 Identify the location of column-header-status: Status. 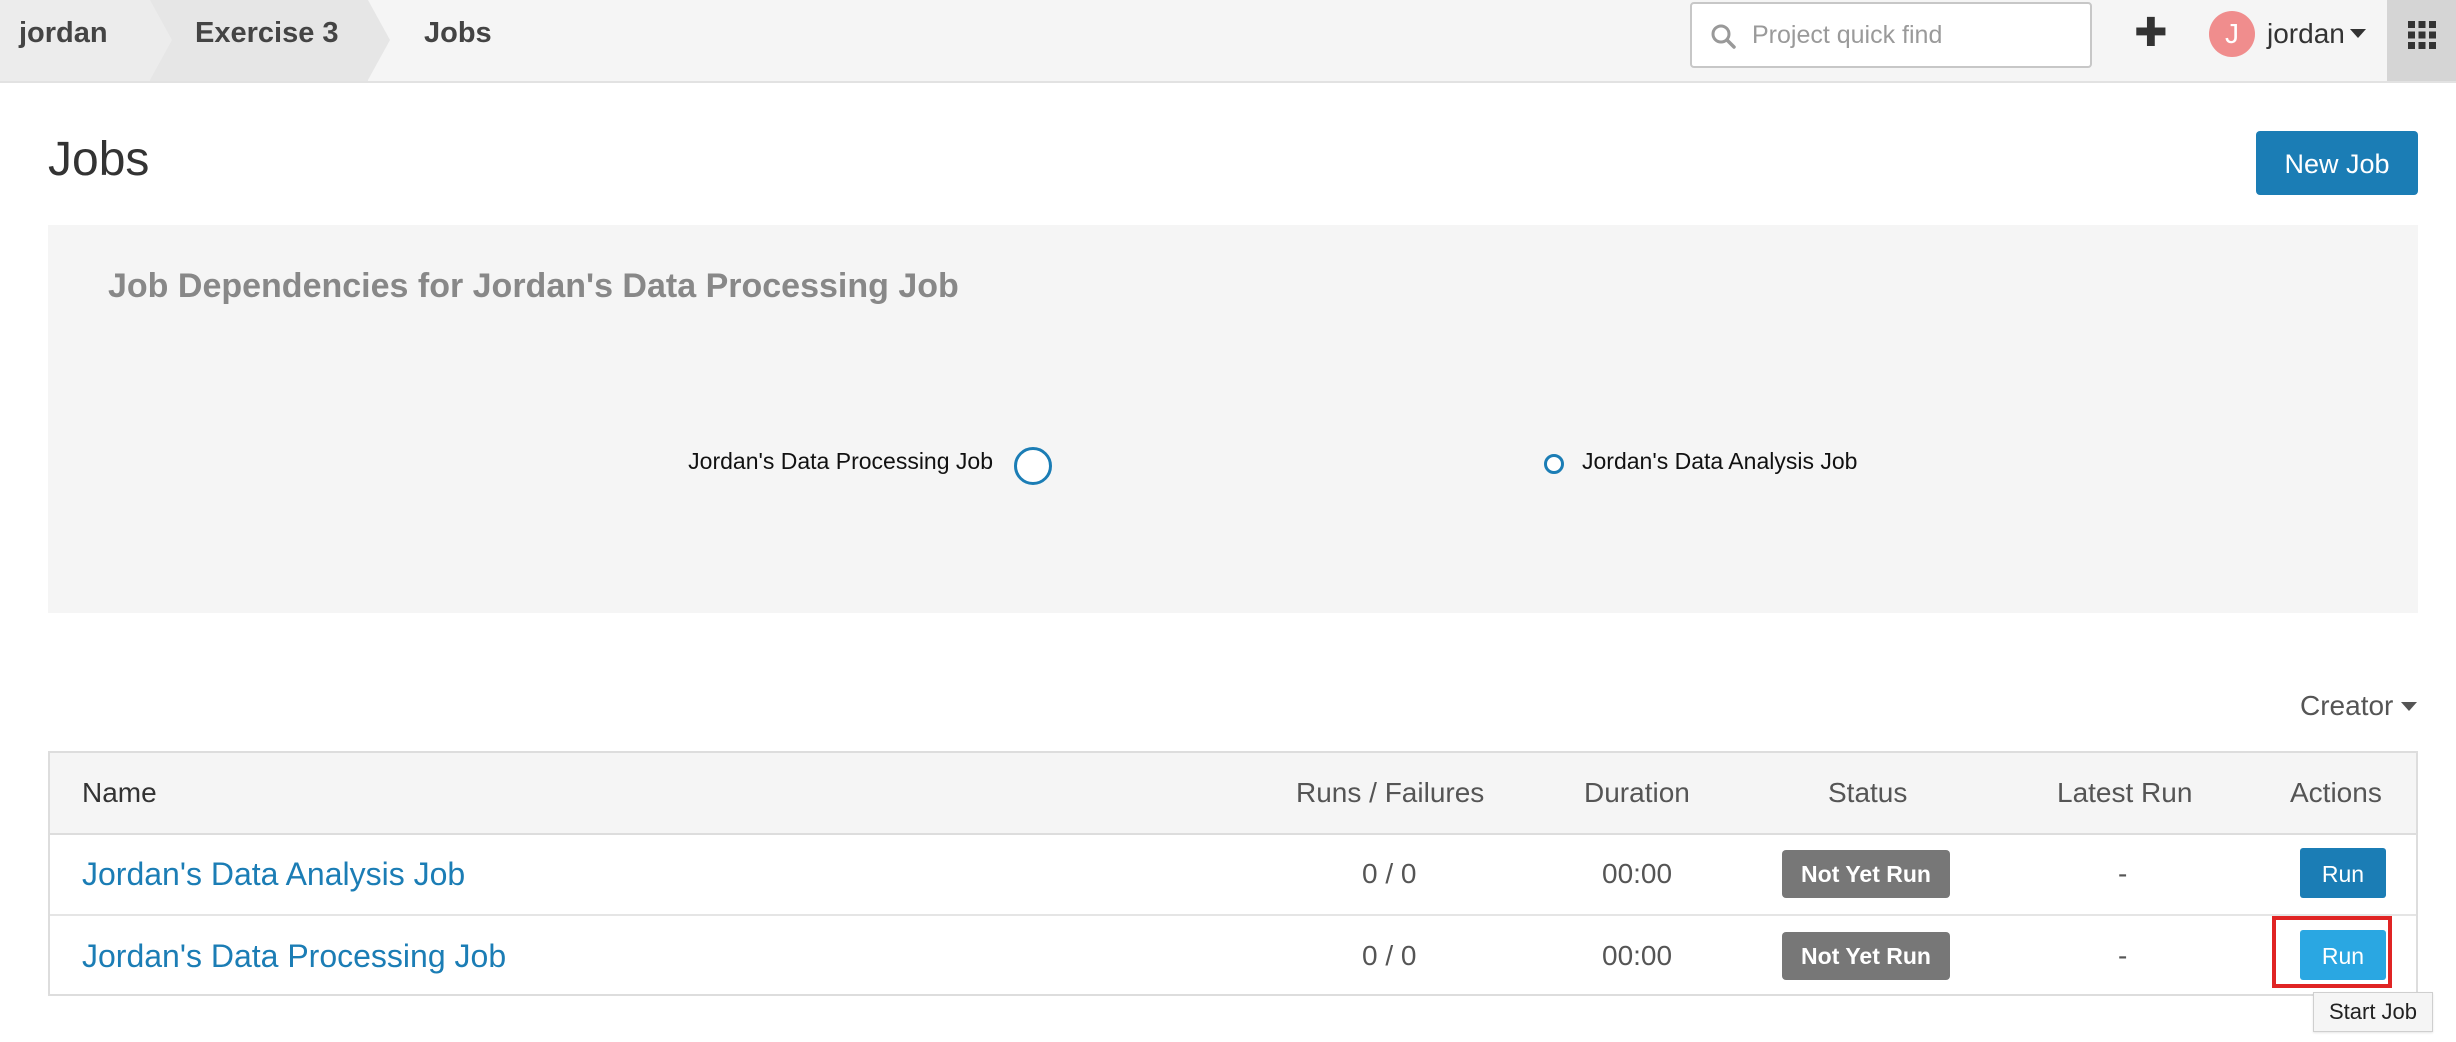
(1867, 793).